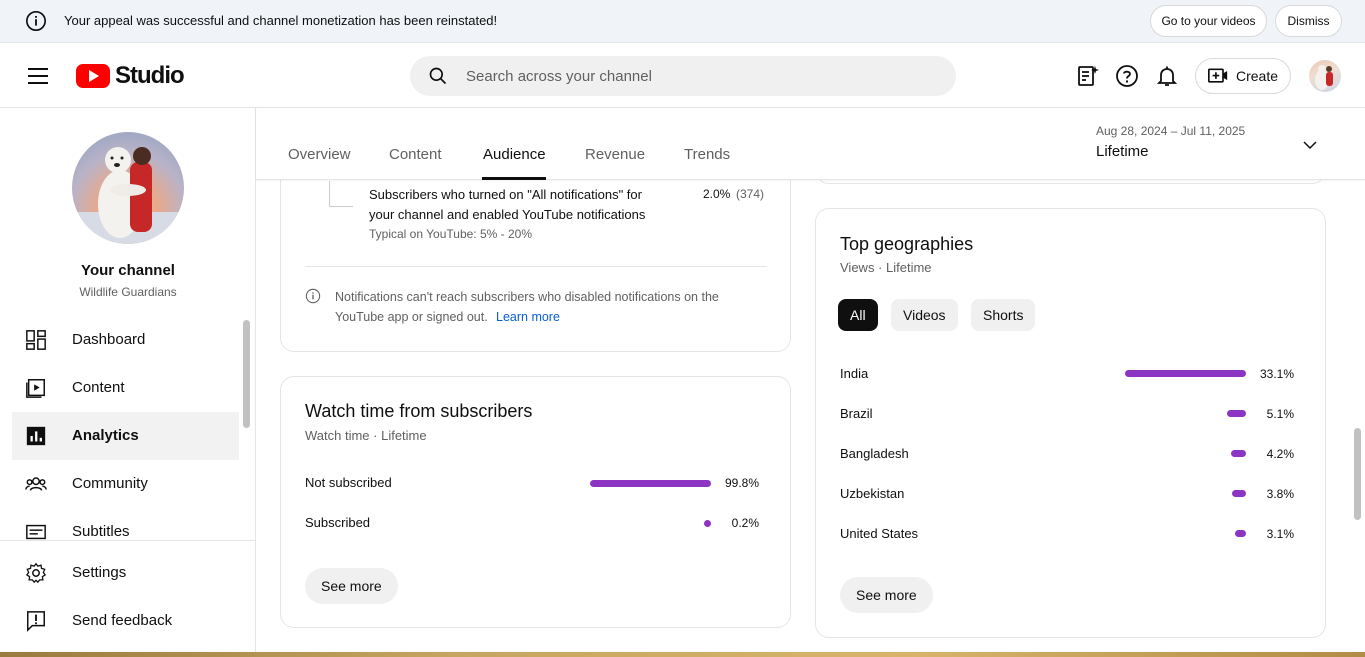 The height and width of the screenshot is (657, 1365). What do you see at coordinates (1185, 373) in the screenshot?
I see `geo-bar-india` at bounding box center [1185, 373].